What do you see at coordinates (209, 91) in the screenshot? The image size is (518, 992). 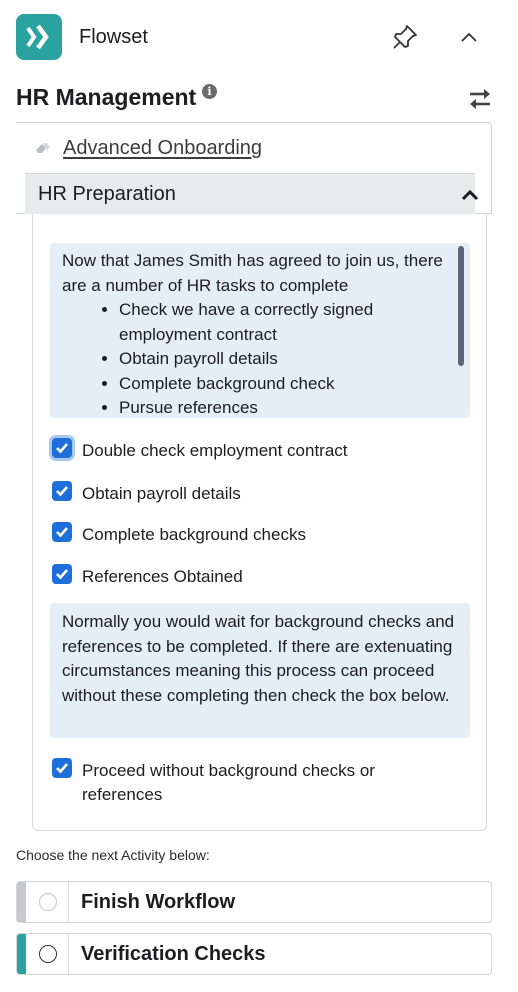 I see `info-icon: i` at bounding box center [209, 91].